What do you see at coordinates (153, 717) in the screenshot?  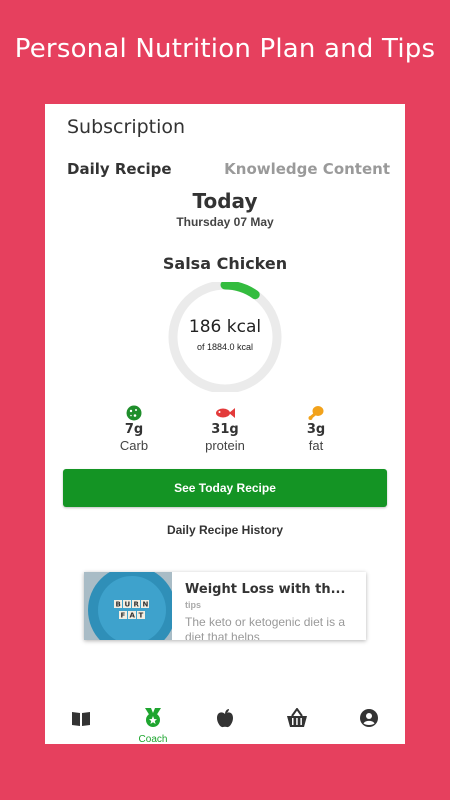 I see `coach-medal-icon` at bounding box center [153, 717].